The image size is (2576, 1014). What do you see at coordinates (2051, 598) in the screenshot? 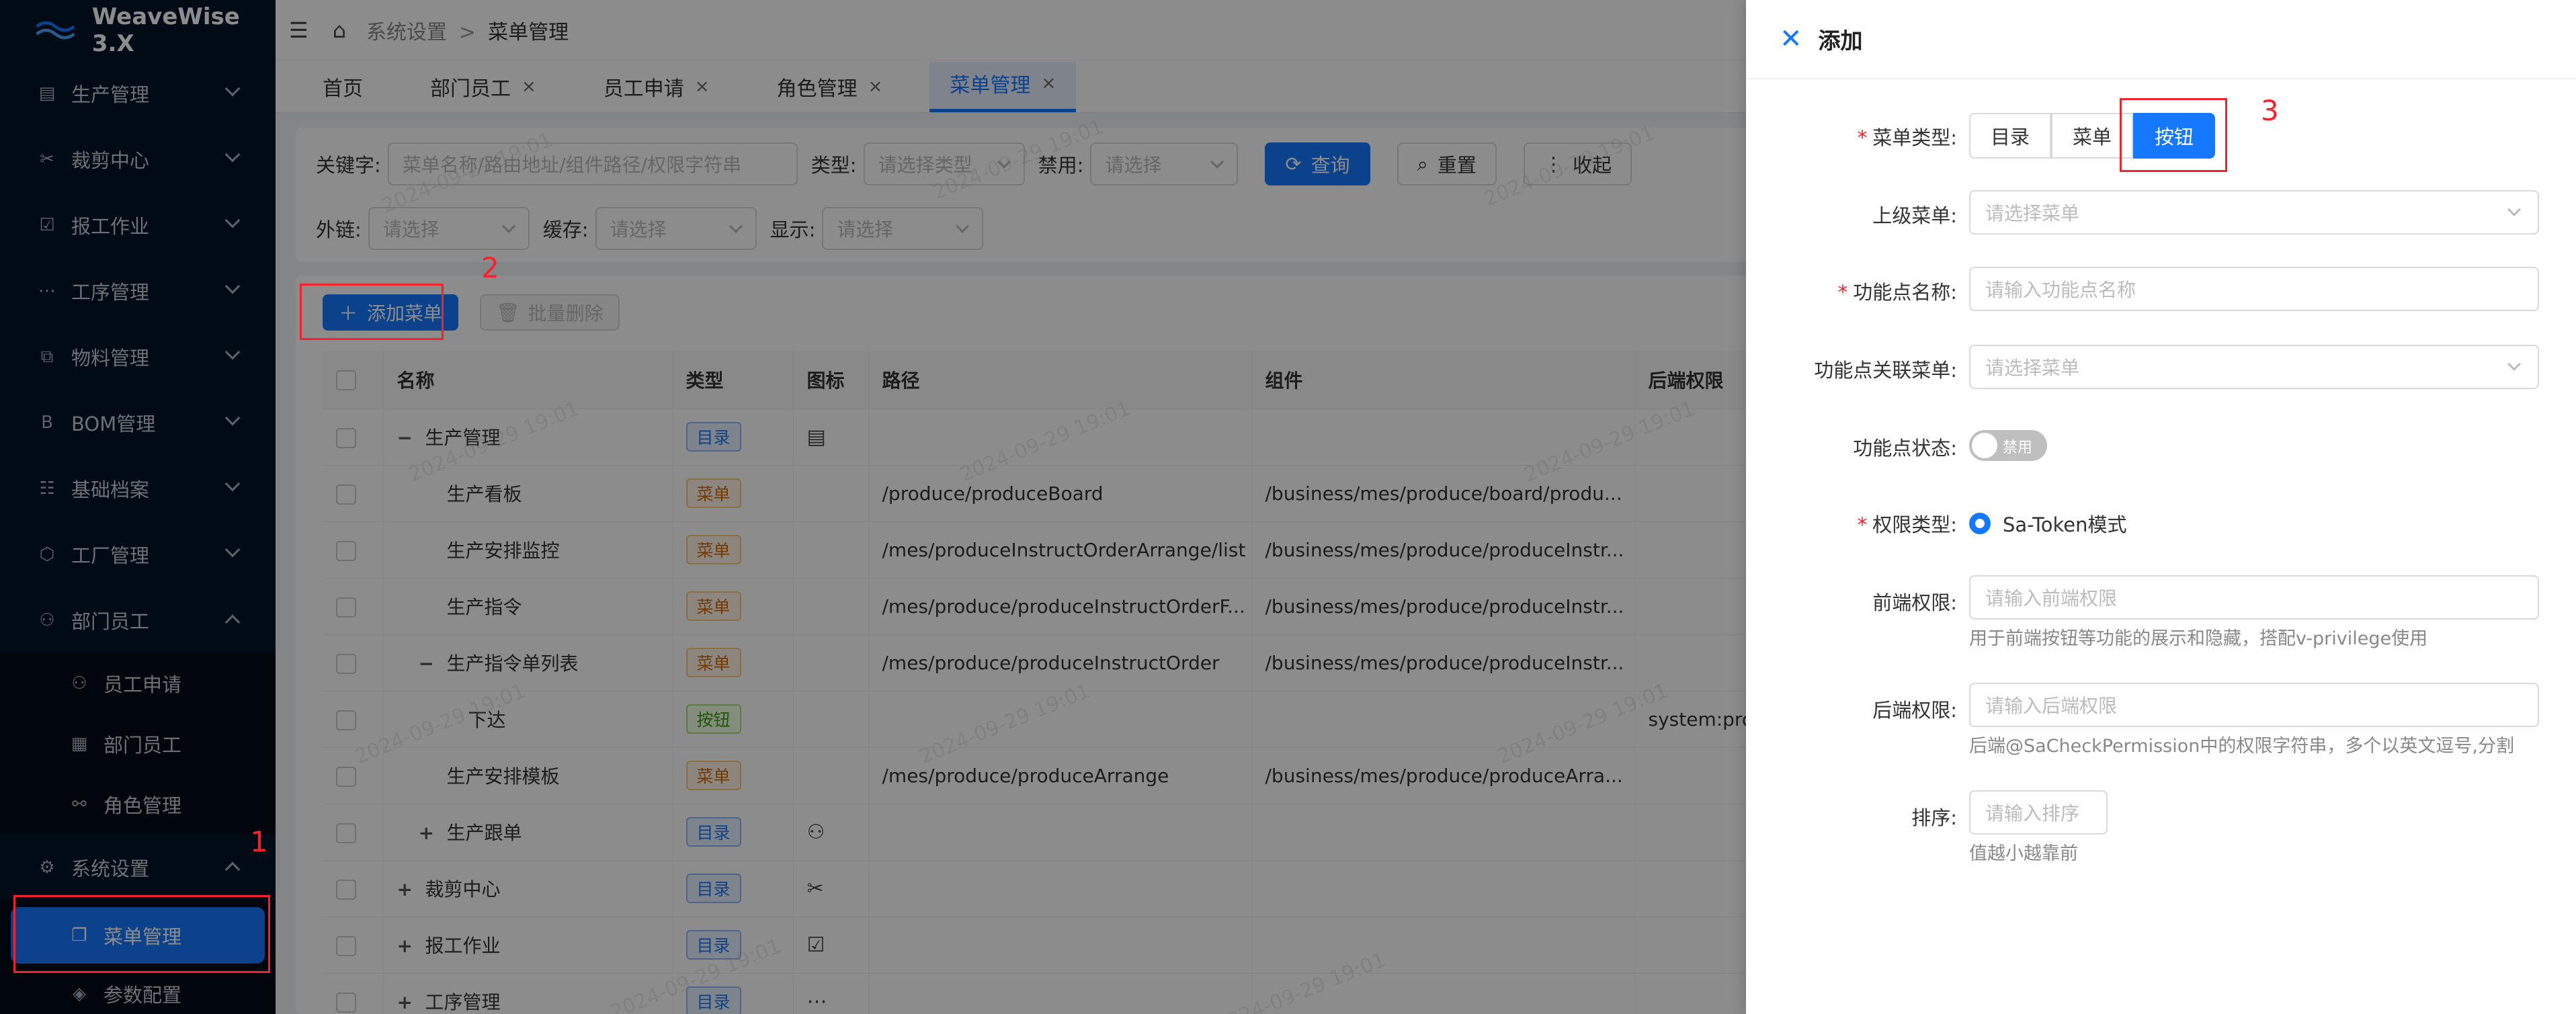
I see `front-perm-placeholder: 请输入前端权限` at bounding box center [2051, 598].